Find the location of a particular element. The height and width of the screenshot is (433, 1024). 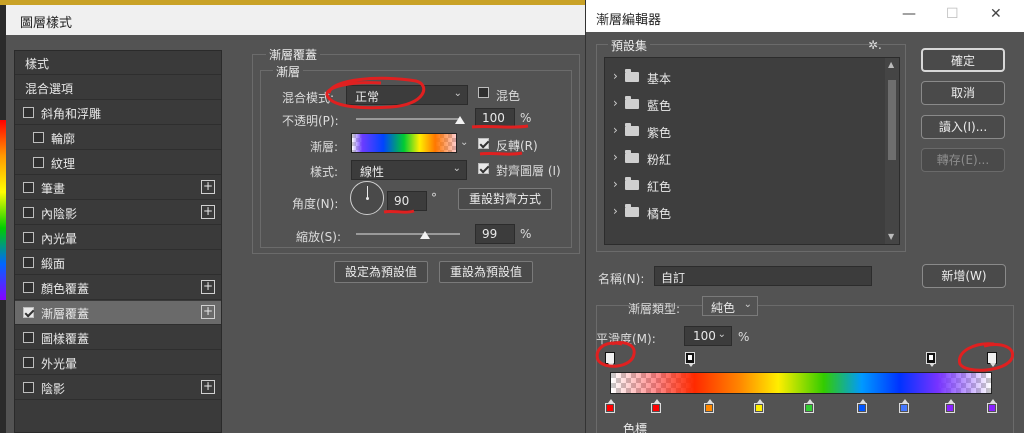

style-item: 筆畫 + is located at coordinates (118, 188).